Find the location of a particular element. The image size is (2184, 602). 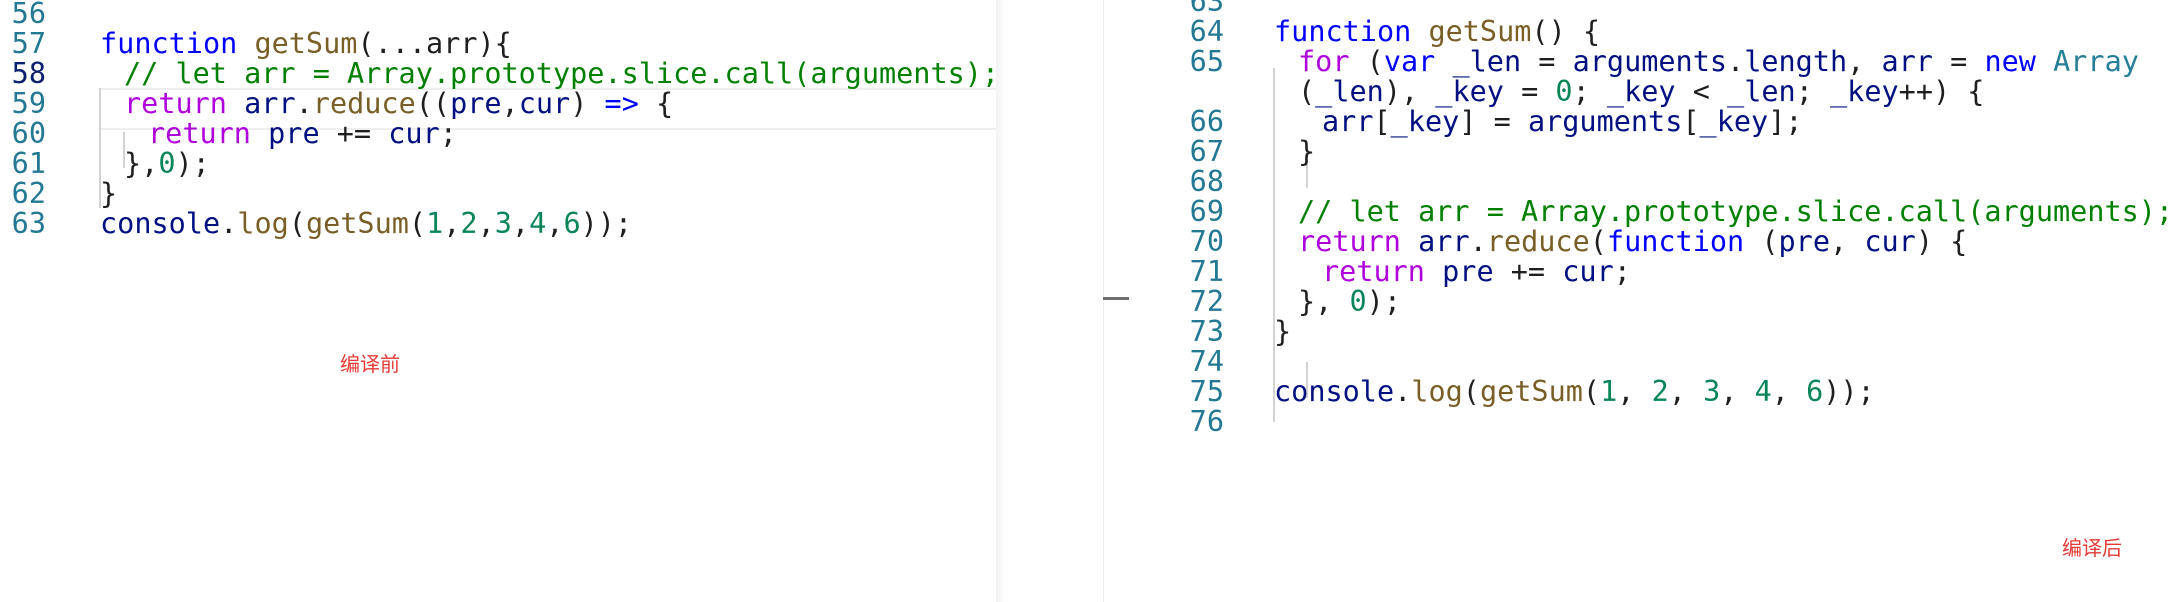

caption-after: 编译后 is located at coordinates (2092, 548).